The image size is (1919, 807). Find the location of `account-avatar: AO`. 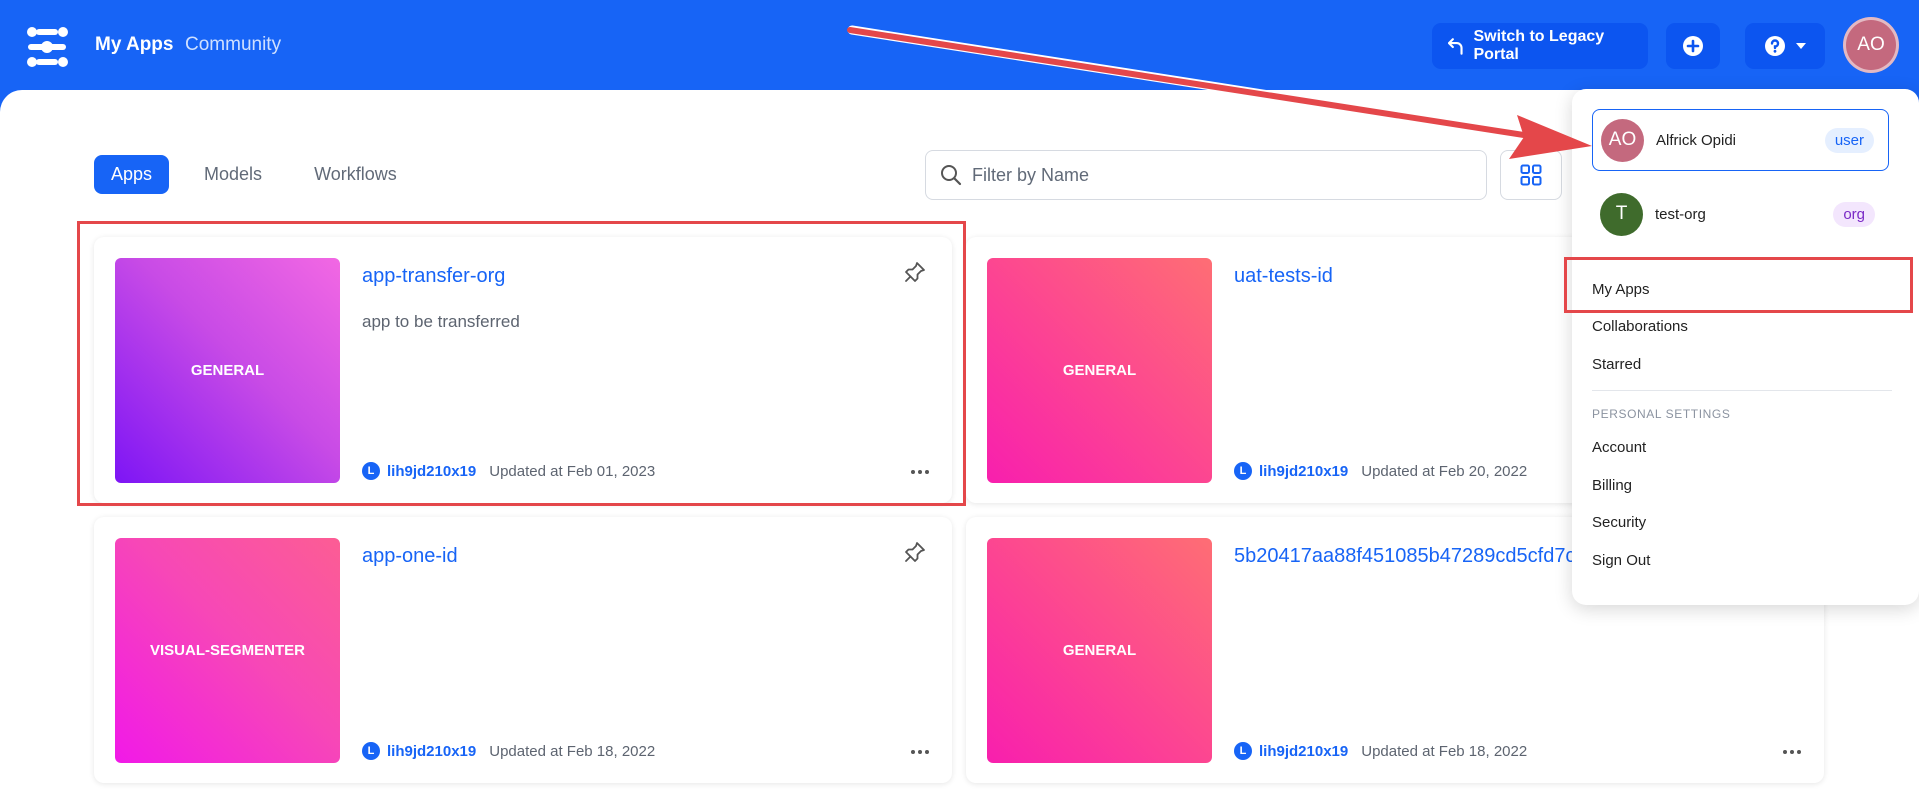

account-avatar: AO is located at coordinates (1622, 140).